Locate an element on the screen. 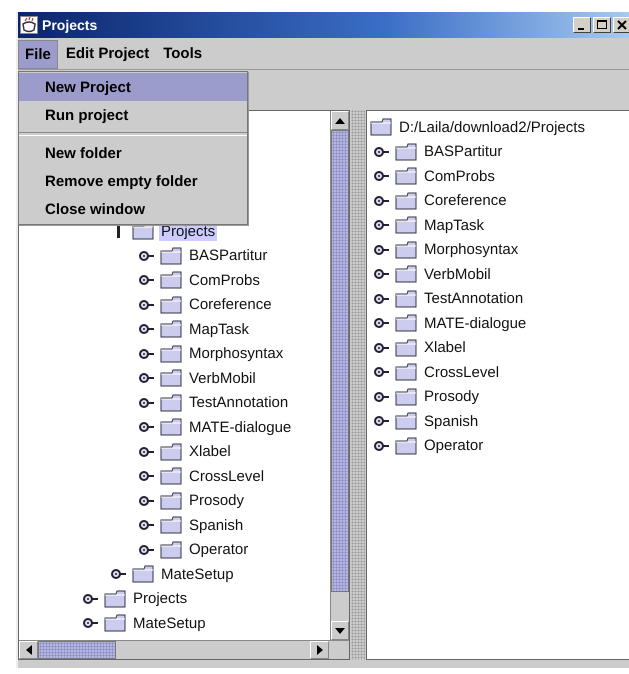 This screenshot has width=629, height=674. app-icon is located at coordinates (29, 25).